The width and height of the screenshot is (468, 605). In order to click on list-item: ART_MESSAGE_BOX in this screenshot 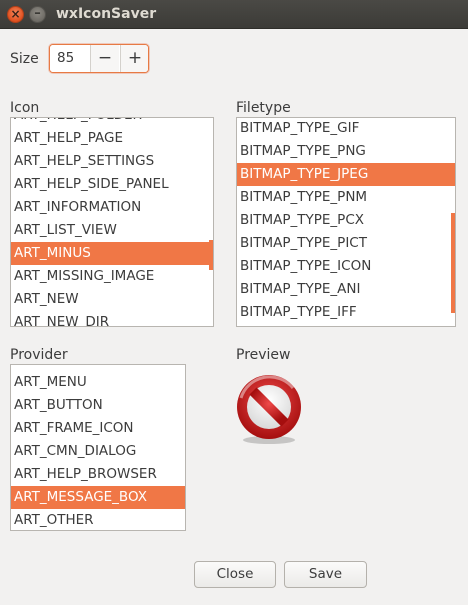, I will do `click(98, 497)`.